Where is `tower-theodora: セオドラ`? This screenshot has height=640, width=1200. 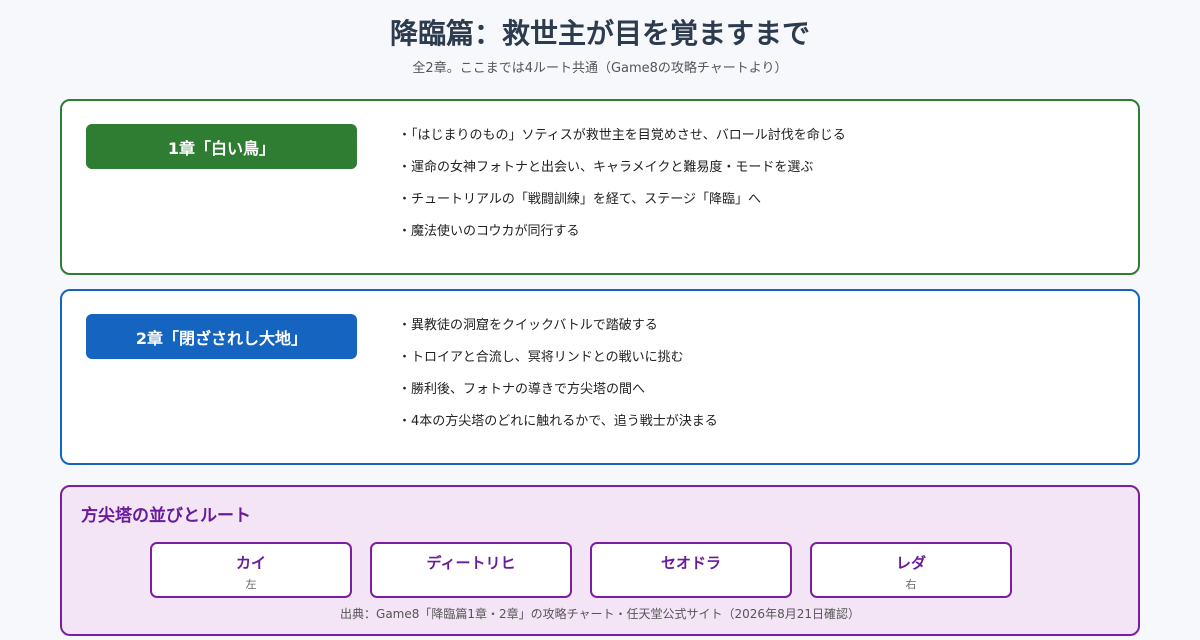
tower-theodora: セオドラ is located at coordinates (691, 570).